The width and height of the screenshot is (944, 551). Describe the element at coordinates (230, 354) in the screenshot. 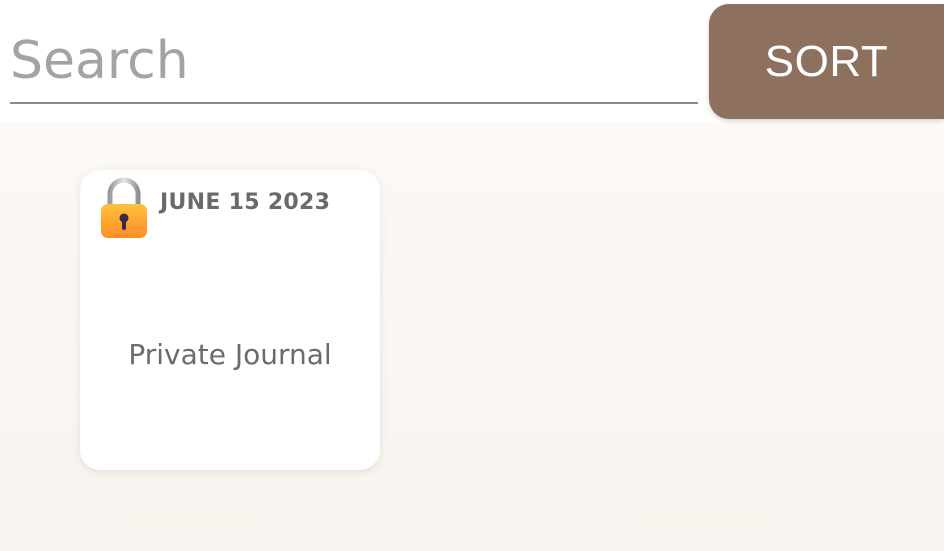

I see `entry-title: Private Journal` at that location.